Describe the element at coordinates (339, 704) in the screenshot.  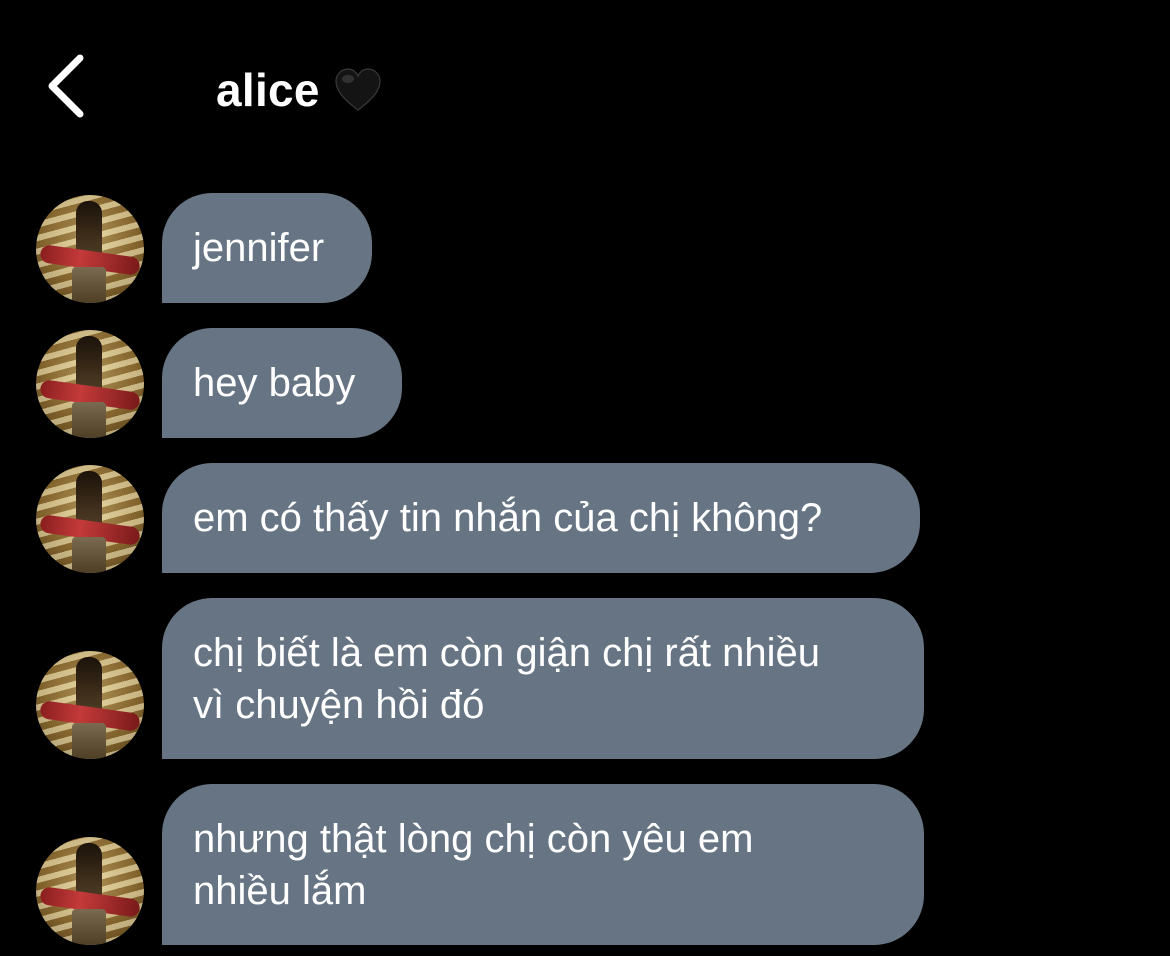
I see `message-text-line-2: vì chuyện hồi đó` at that location.